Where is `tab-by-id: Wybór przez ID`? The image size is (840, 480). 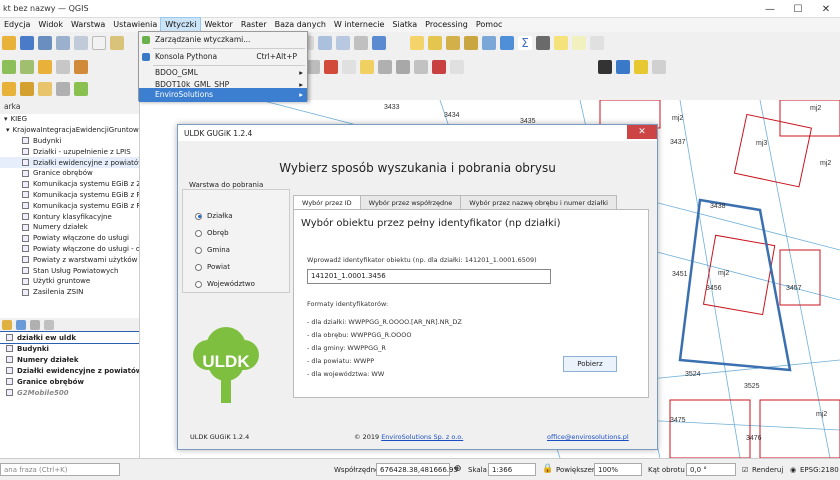 tab-by-id: Wybór przez ID is located at coordinates (327, 202).